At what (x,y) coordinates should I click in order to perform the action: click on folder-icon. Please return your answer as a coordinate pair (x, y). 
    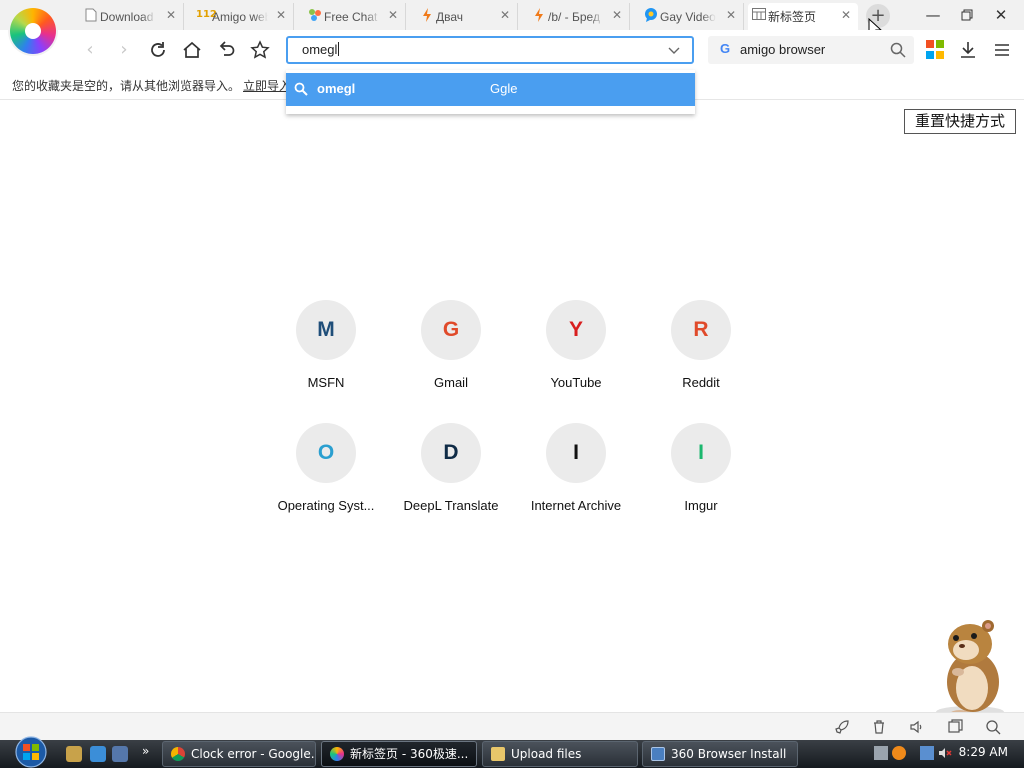
    Looking at the image, I should click on (498, 754).